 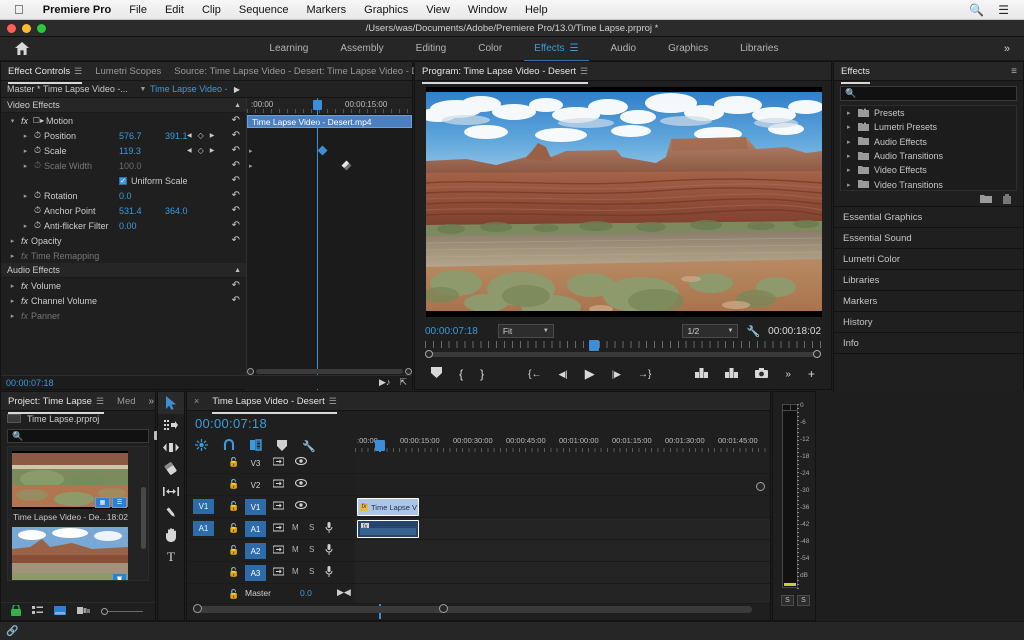 What do you see at coordinates (171, 447) in the screenshot?
I see `ripple-edit-tool` at bounding box center [171, 447].